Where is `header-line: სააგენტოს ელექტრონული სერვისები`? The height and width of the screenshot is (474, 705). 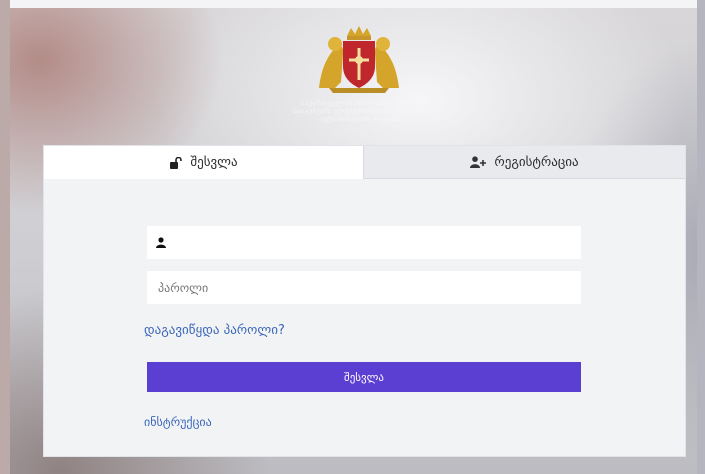 header-line: სააგენტოს ელექტრონული სერვისები is located at coordinates (360, 111).